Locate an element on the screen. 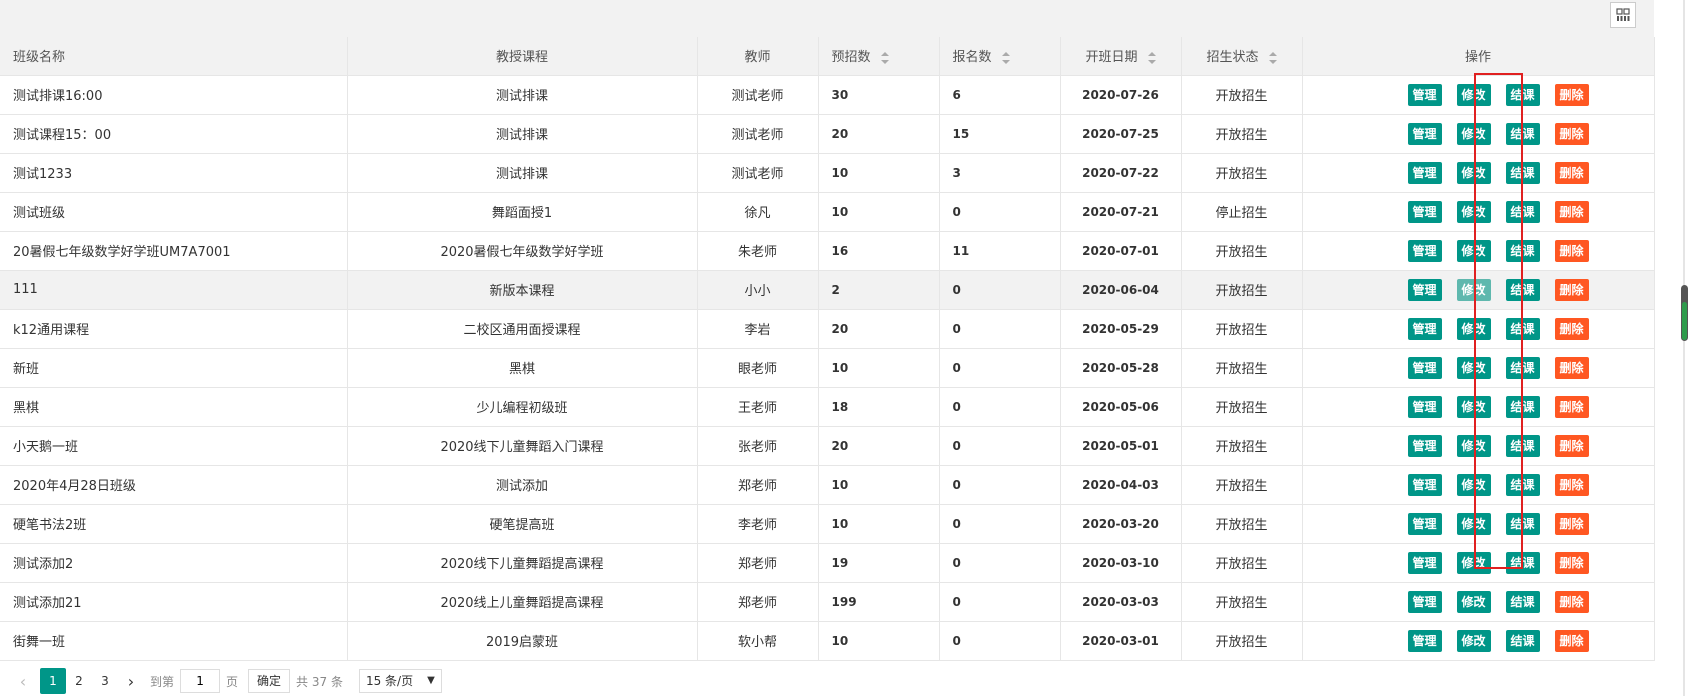 Image resolution: width=1691 pixels, height=696 pixels. cell-actions: 管理 修改 结课 删除 is located at coordinates (1478, 173).